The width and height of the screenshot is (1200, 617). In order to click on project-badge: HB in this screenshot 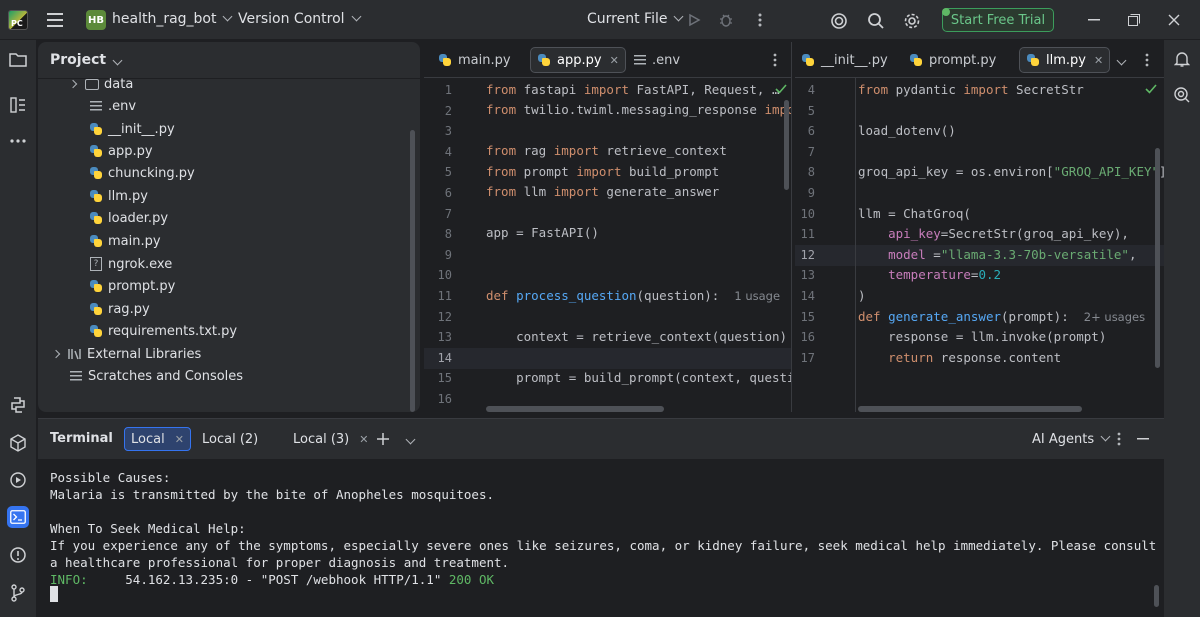, I will do `click(96, 20)`.